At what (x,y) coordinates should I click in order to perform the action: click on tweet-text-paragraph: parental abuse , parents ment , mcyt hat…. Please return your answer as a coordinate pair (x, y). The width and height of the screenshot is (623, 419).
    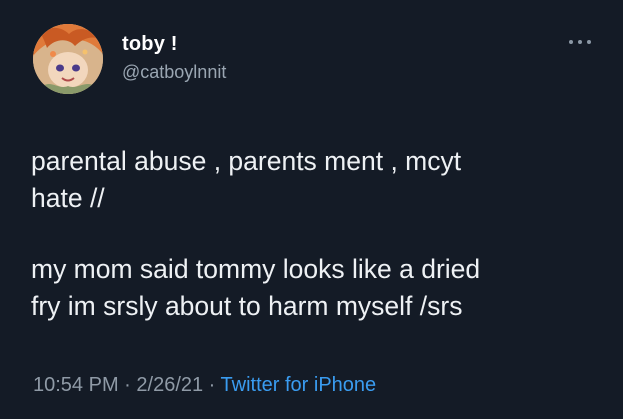
    Looking at the image, I should click on (246, 179).